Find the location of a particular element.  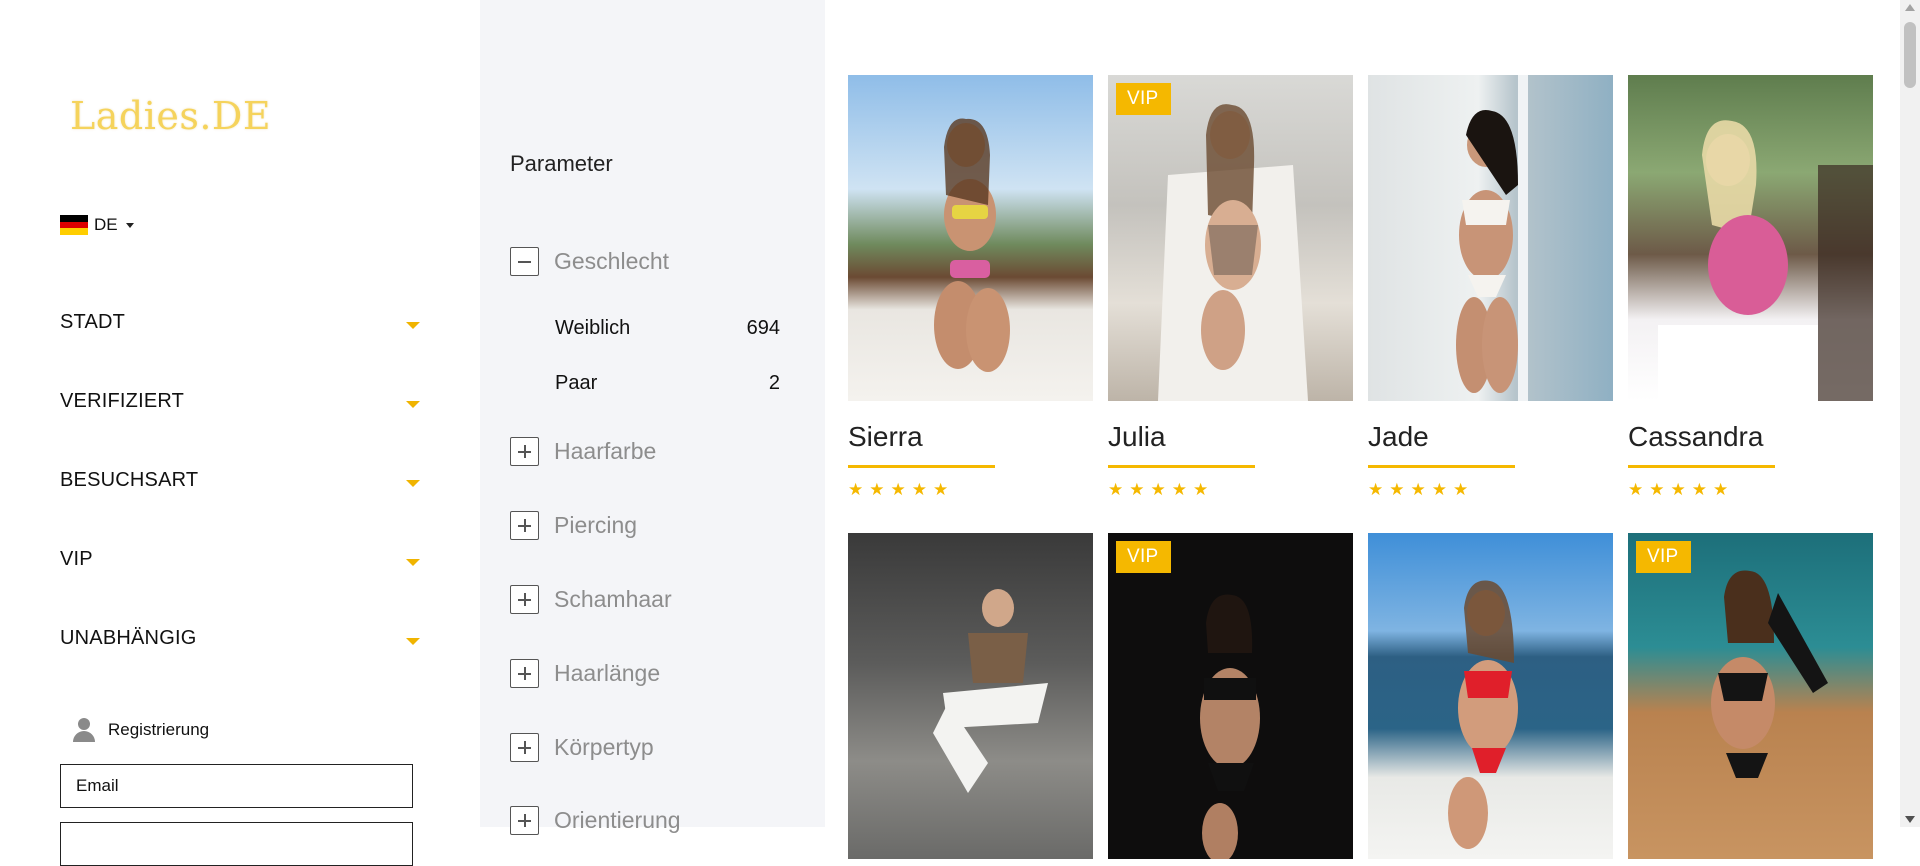

param-group-orientierung: Orientierung is located at coordinates (595, 820).